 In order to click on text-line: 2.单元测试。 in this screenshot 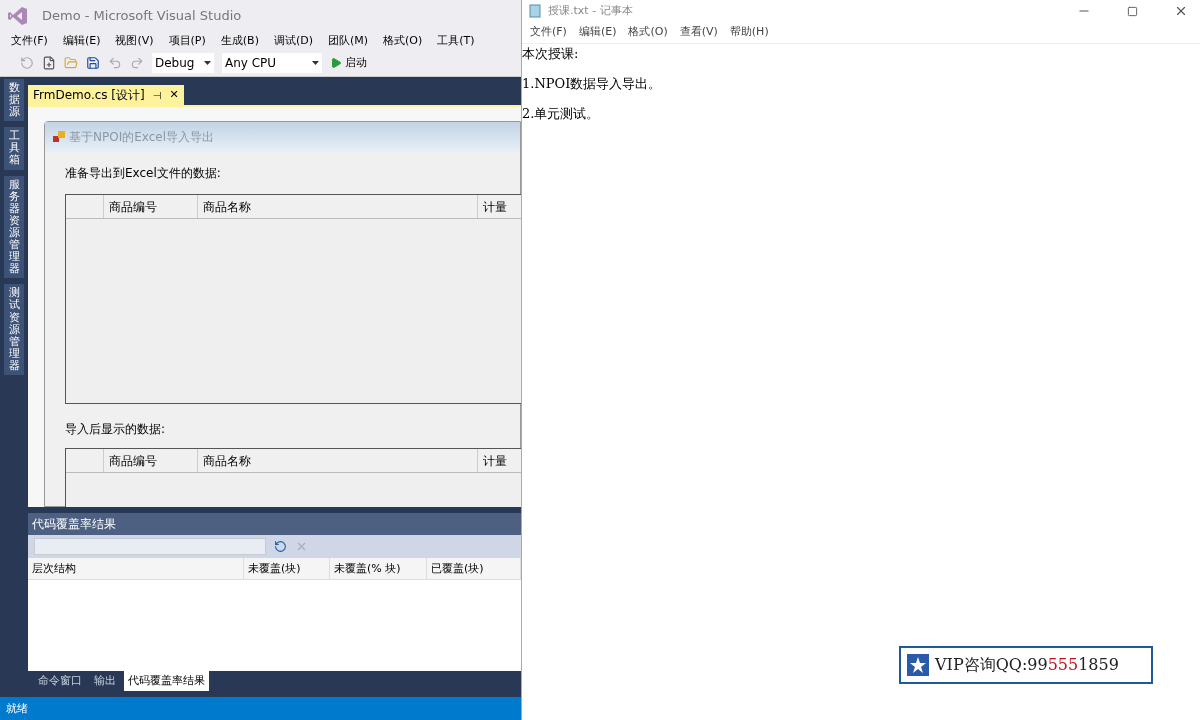, I will do `click(561, 114)`.